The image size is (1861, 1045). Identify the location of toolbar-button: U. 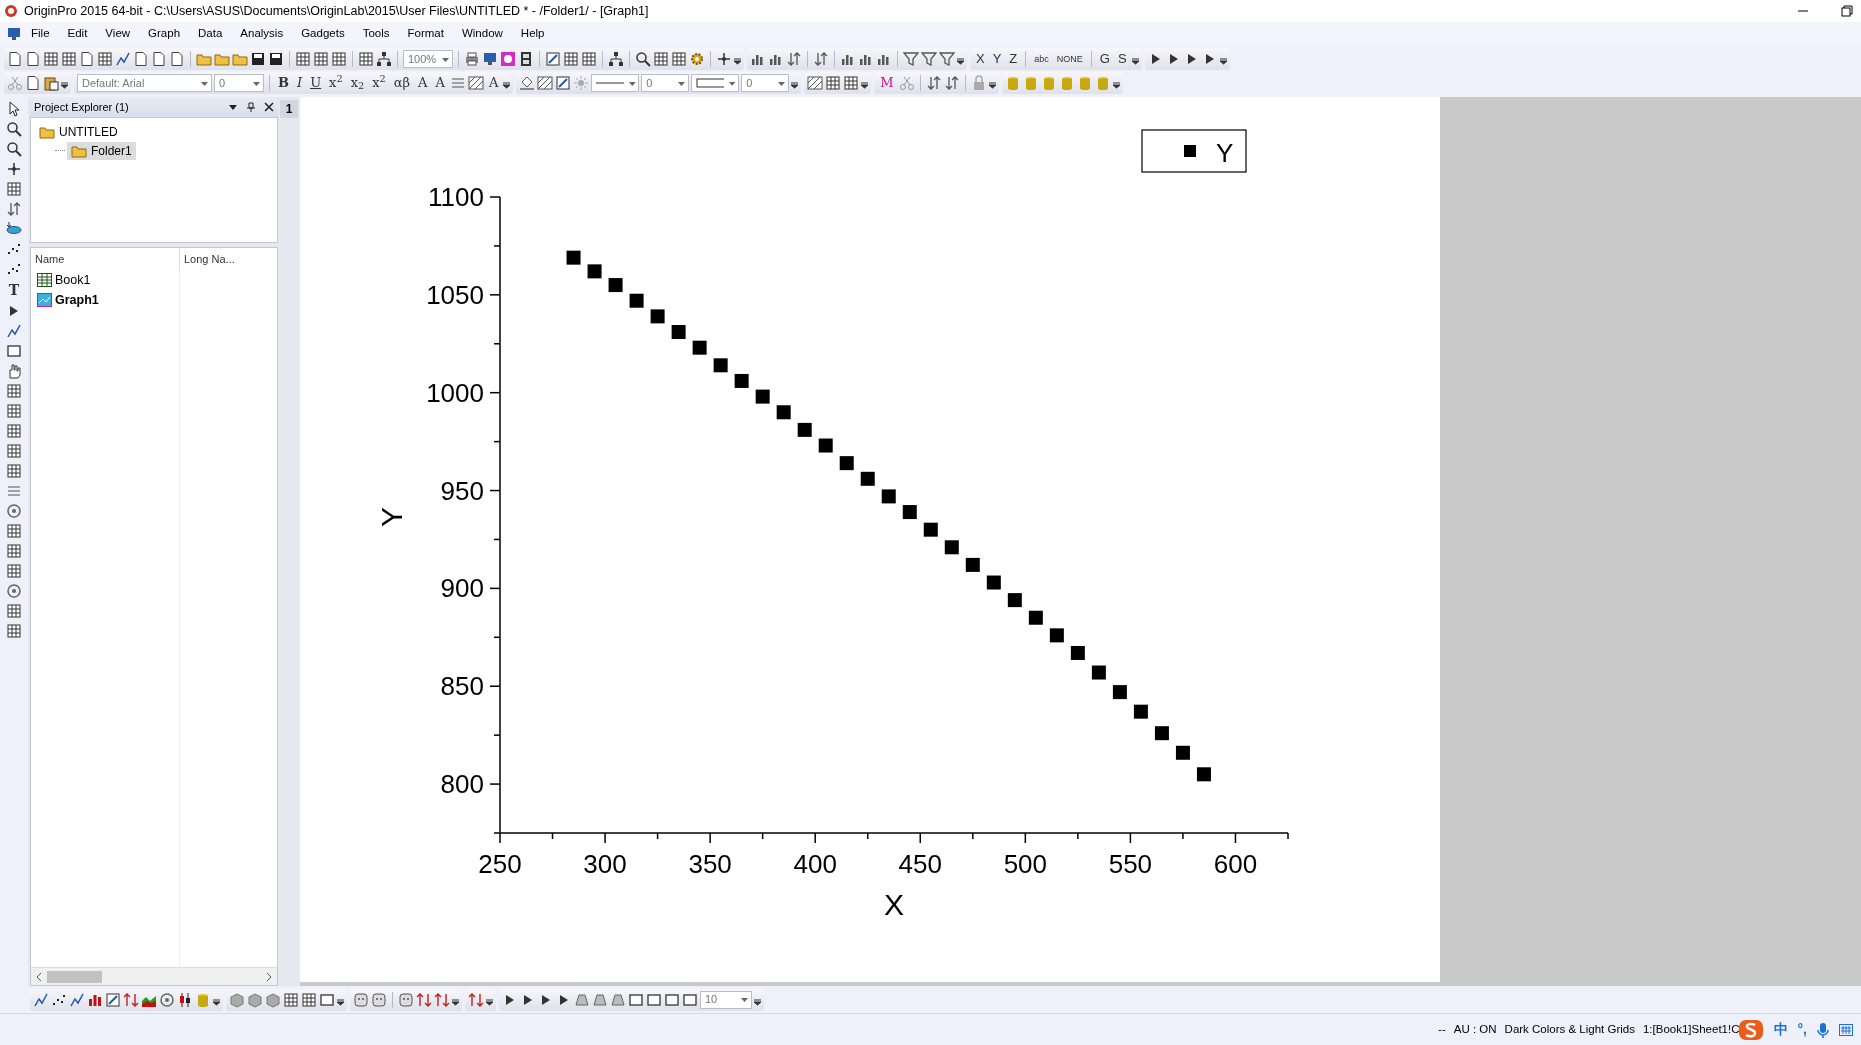
(316, 83).